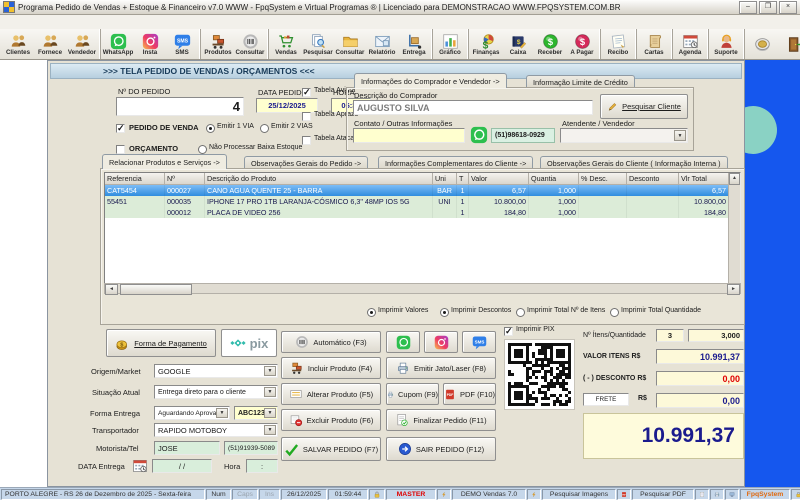  What do you see at coordinates (249, 343) in the screenshot?
I see `pix-button: pix` at bounding box center [249, 343].